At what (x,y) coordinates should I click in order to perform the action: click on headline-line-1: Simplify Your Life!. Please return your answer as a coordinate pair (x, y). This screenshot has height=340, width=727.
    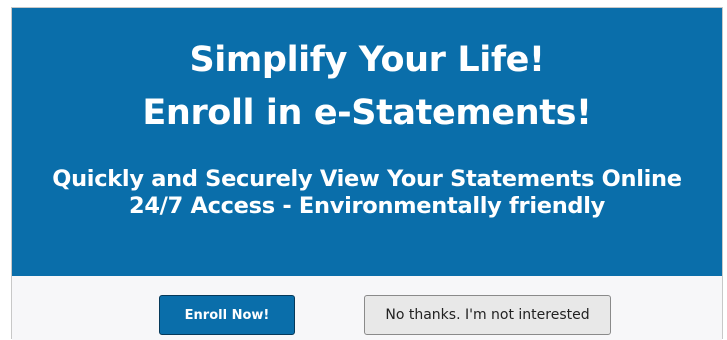
    Looking at the image, I should click on (367, 60).